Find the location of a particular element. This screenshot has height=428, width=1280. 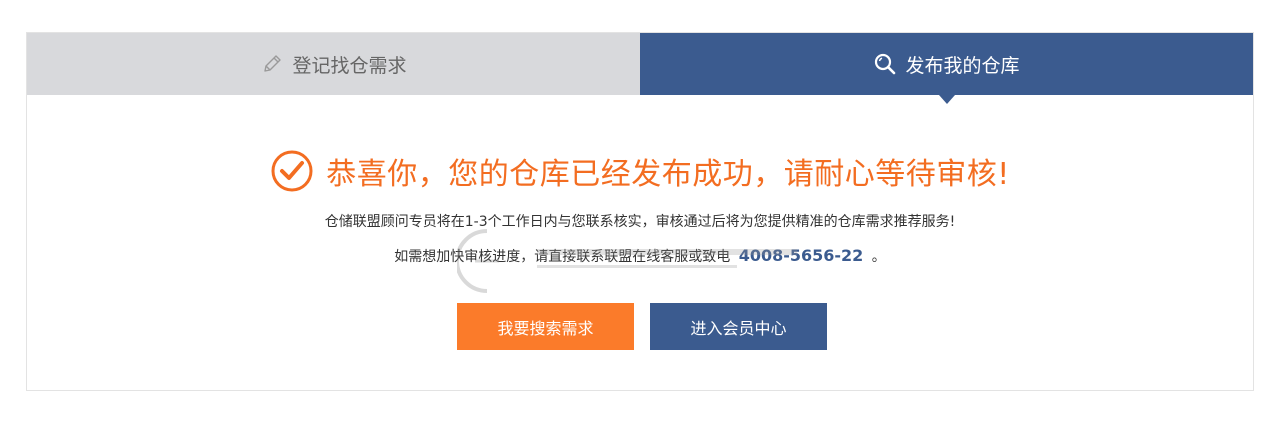

contact-notice: 如需想加快审核进度，请直接联系联盟在线客服或致电 4008-5656-22 。 is located at coordinates (640, 256).